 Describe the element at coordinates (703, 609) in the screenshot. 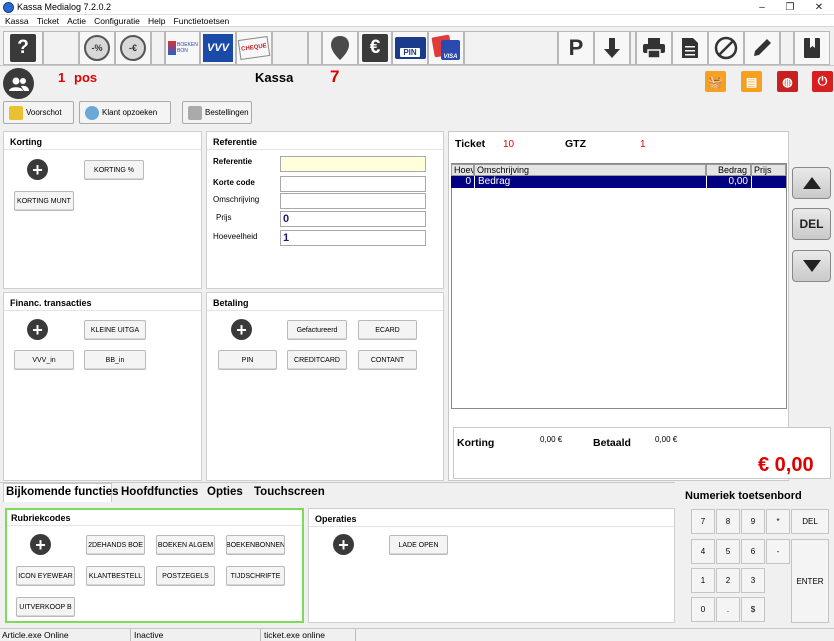

I see `key-0: 0` at that location.